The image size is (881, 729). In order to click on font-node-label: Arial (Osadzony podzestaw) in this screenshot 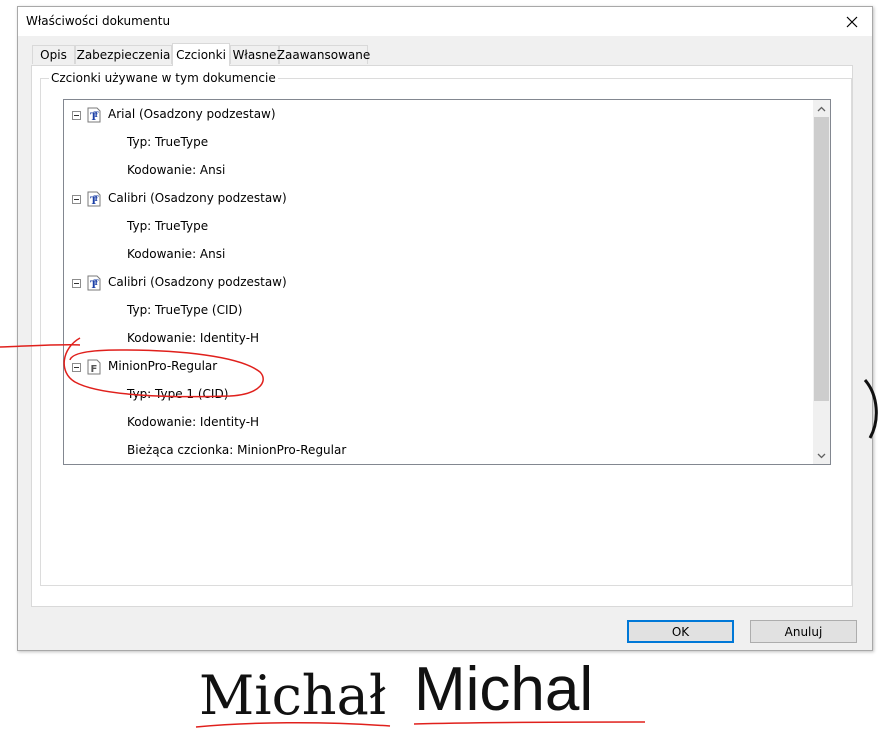, I will do `click(192, 114)`.